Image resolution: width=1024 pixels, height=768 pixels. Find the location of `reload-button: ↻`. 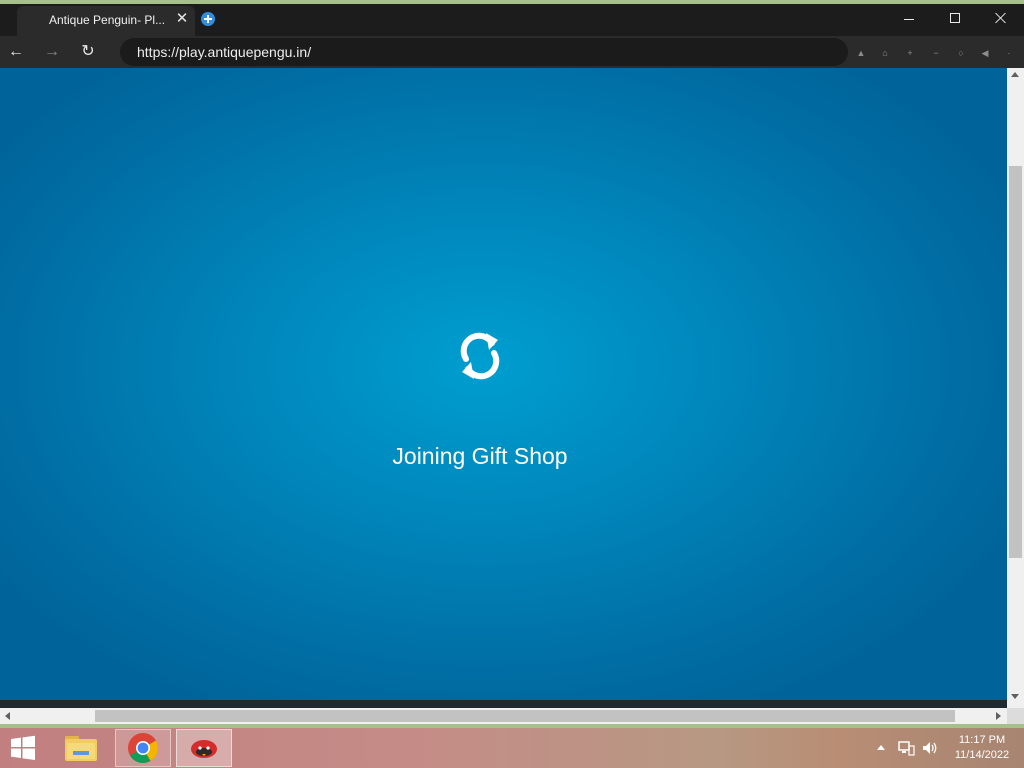

reload-button: ↻ is located at coordinates (88, 52).